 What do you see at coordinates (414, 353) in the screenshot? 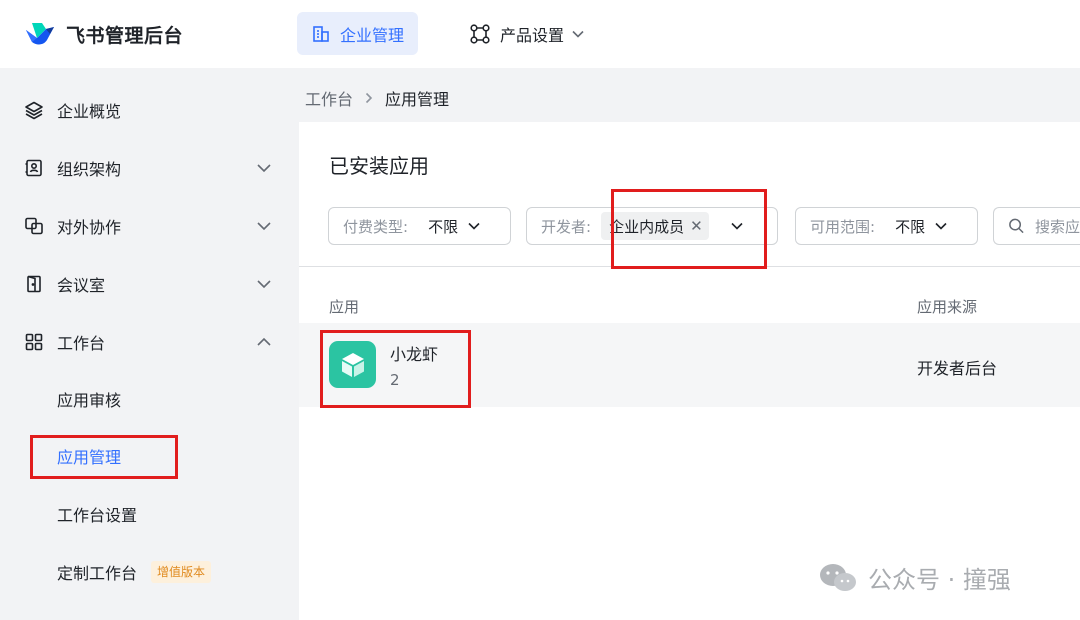
I see `app-name: 小龙虾` at bounding box center [414, 353].